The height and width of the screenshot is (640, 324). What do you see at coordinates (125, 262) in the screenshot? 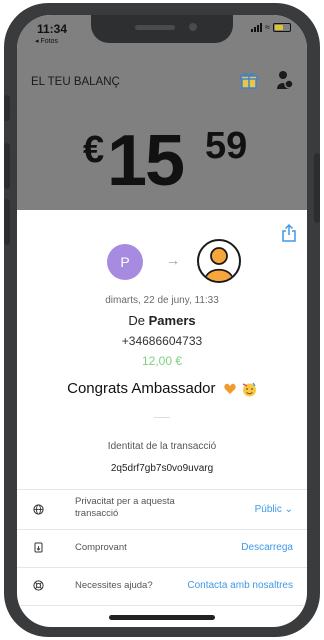
I see `sender-avatar: P` at bounding box center [125, 262].